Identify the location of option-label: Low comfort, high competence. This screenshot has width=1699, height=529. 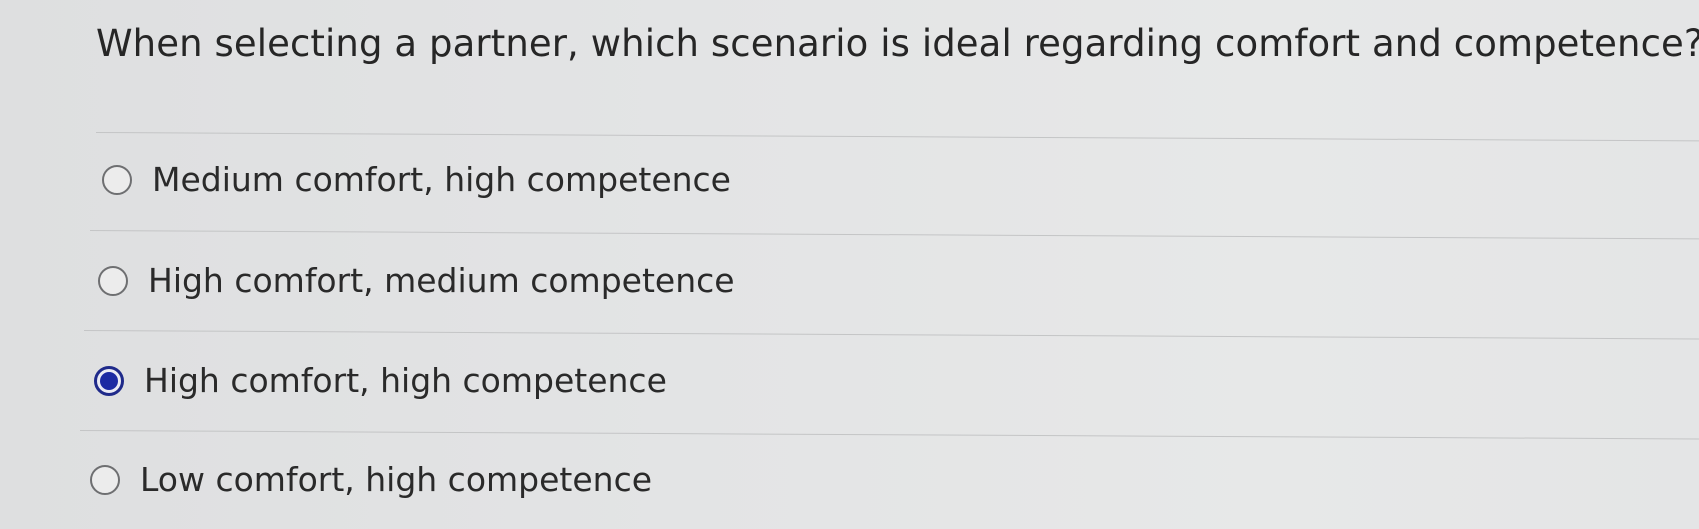
(396, 479).